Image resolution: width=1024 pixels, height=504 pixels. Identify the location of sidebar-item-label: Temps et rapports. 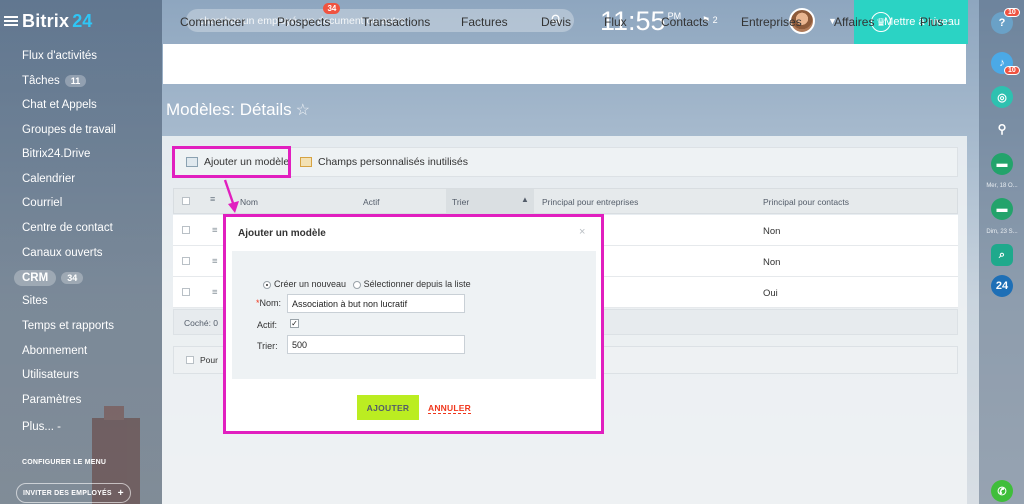
(68, 326).